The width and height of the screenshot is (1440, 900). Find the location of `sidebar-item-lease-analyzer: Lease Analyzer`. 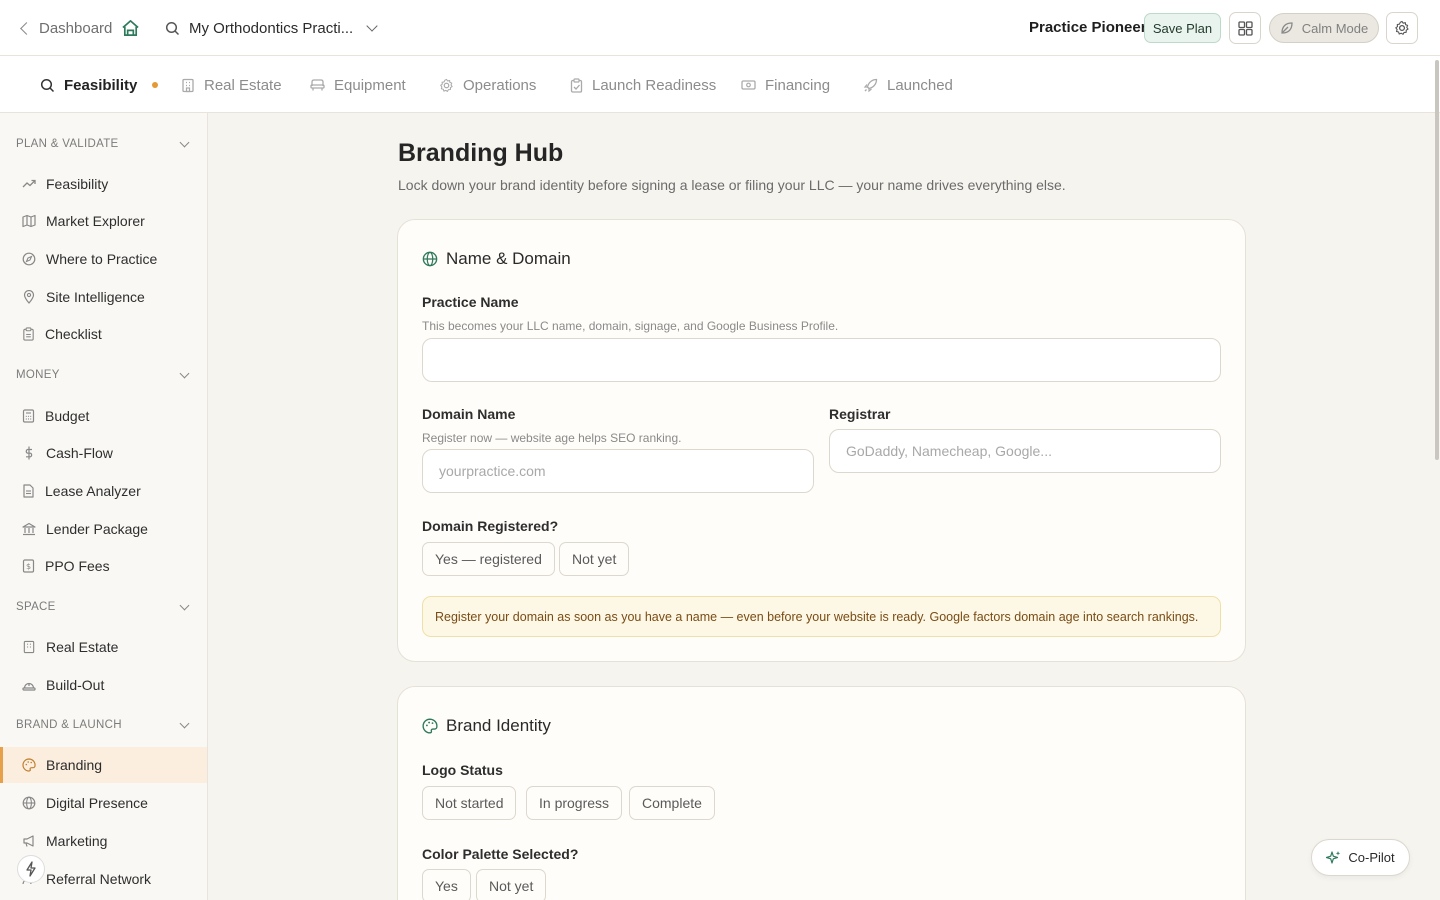

sidebar-item-lease-analyzer: Lease Analyzer is located at coordinates (103, 491).